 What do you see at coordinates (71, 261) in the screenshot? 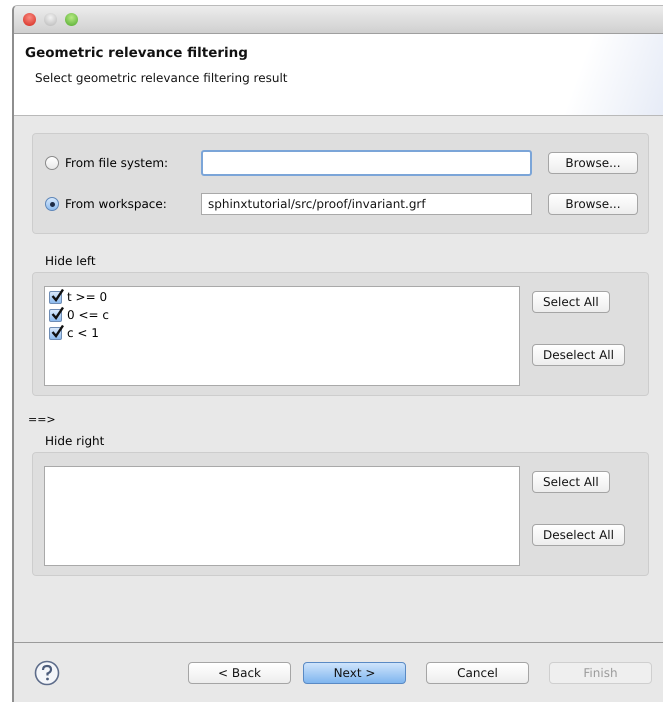
I see `group-label: Hide left` at bounding box center [71, 261].